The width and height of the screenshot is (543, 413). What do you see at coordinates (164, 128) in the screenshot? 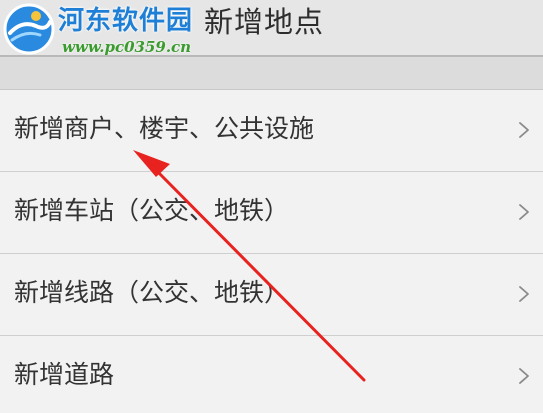
I see `list-item-label: 新增商户、楼宇、公共设施` at bounding box center [164, 128].